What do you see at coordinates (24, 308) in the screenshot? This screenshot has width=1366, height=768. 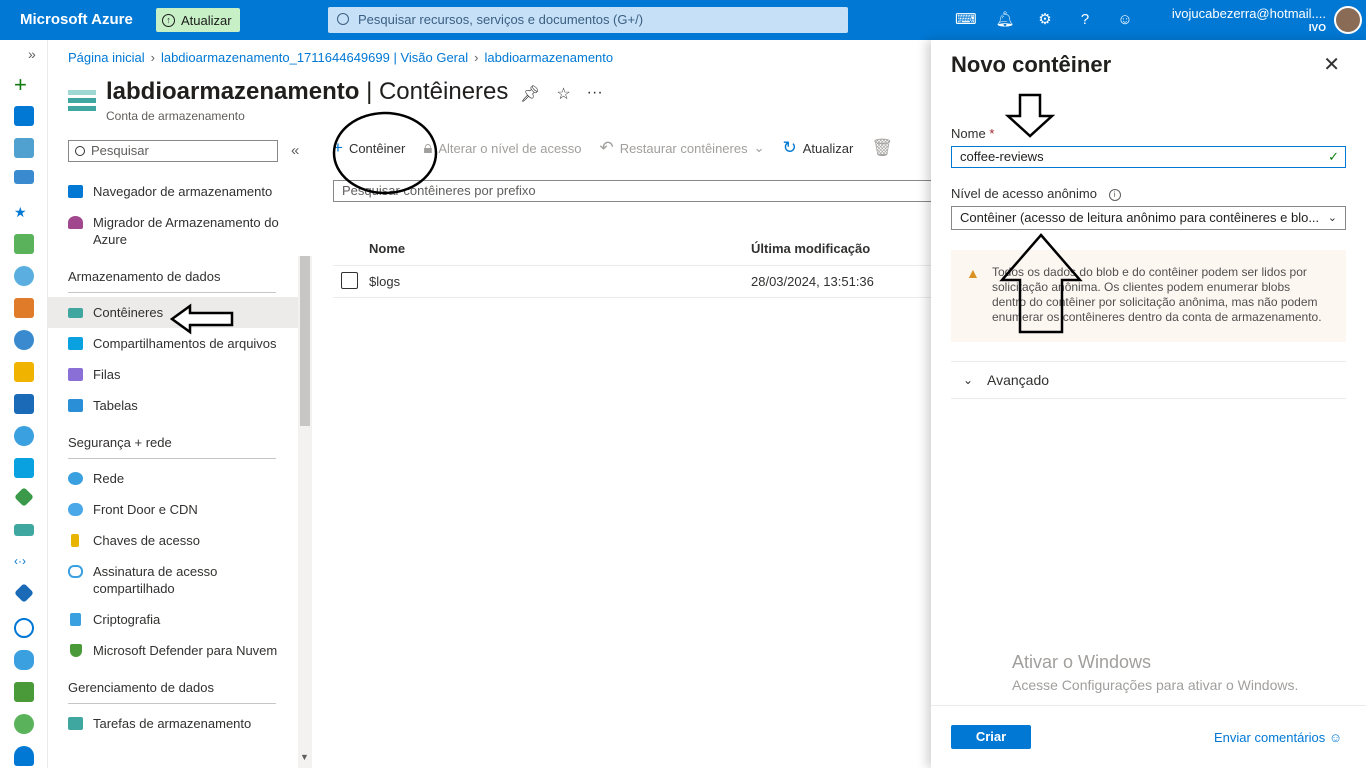 I see `quickstart-icon` at bounding box center [24, 308].